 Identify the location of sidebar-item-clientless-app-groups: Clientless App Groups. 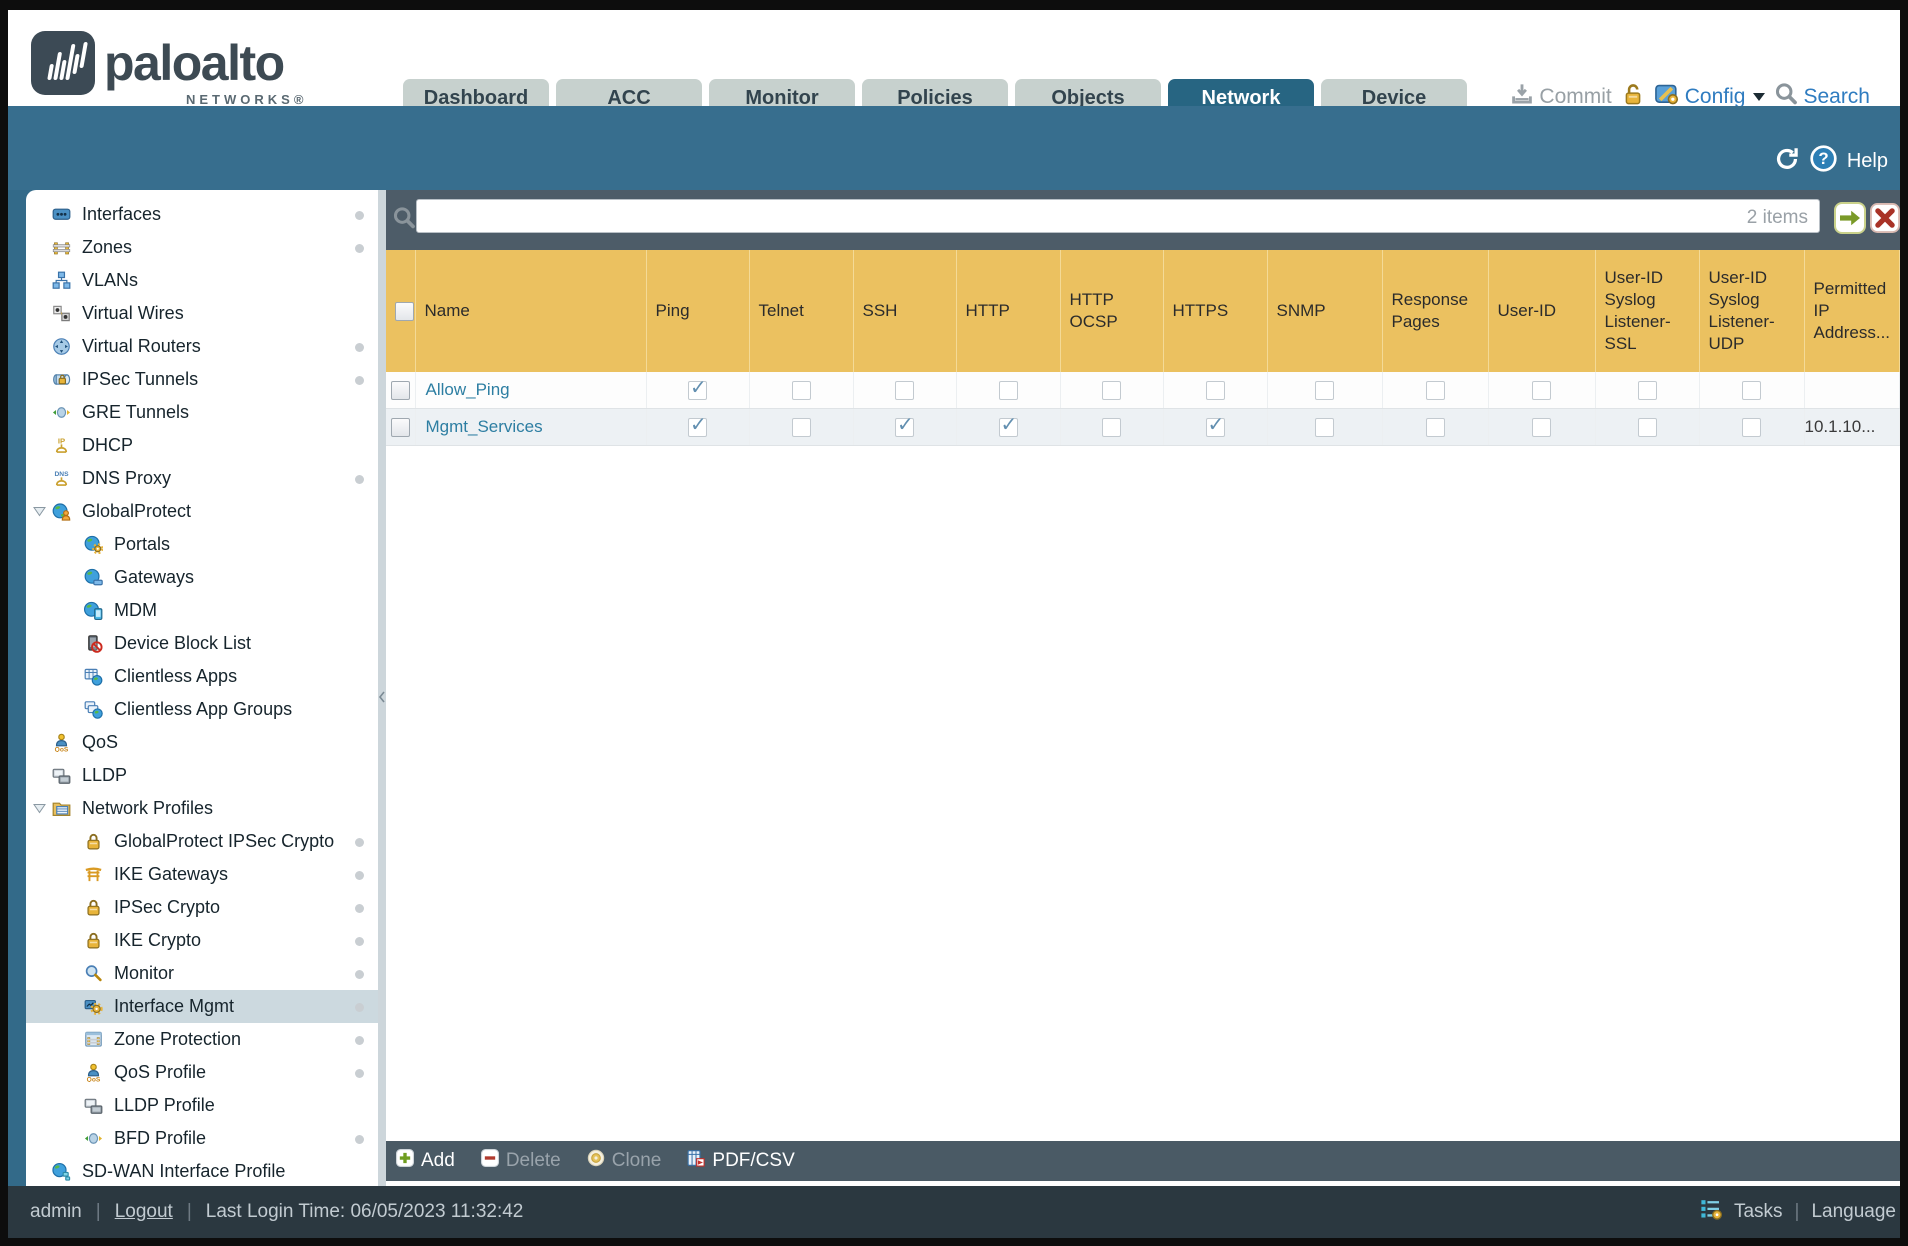
(202, 709).